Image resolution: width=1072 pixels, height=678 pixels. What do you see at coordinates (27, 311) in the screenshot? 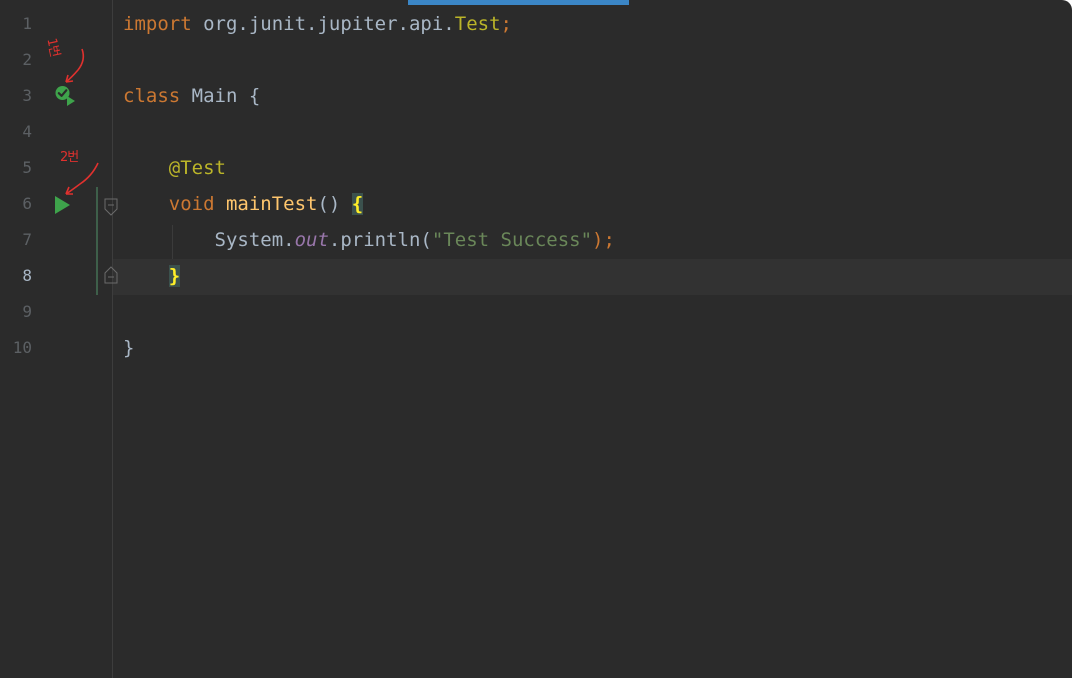
I see `line-number: 9` at bounding box center [27, 311].